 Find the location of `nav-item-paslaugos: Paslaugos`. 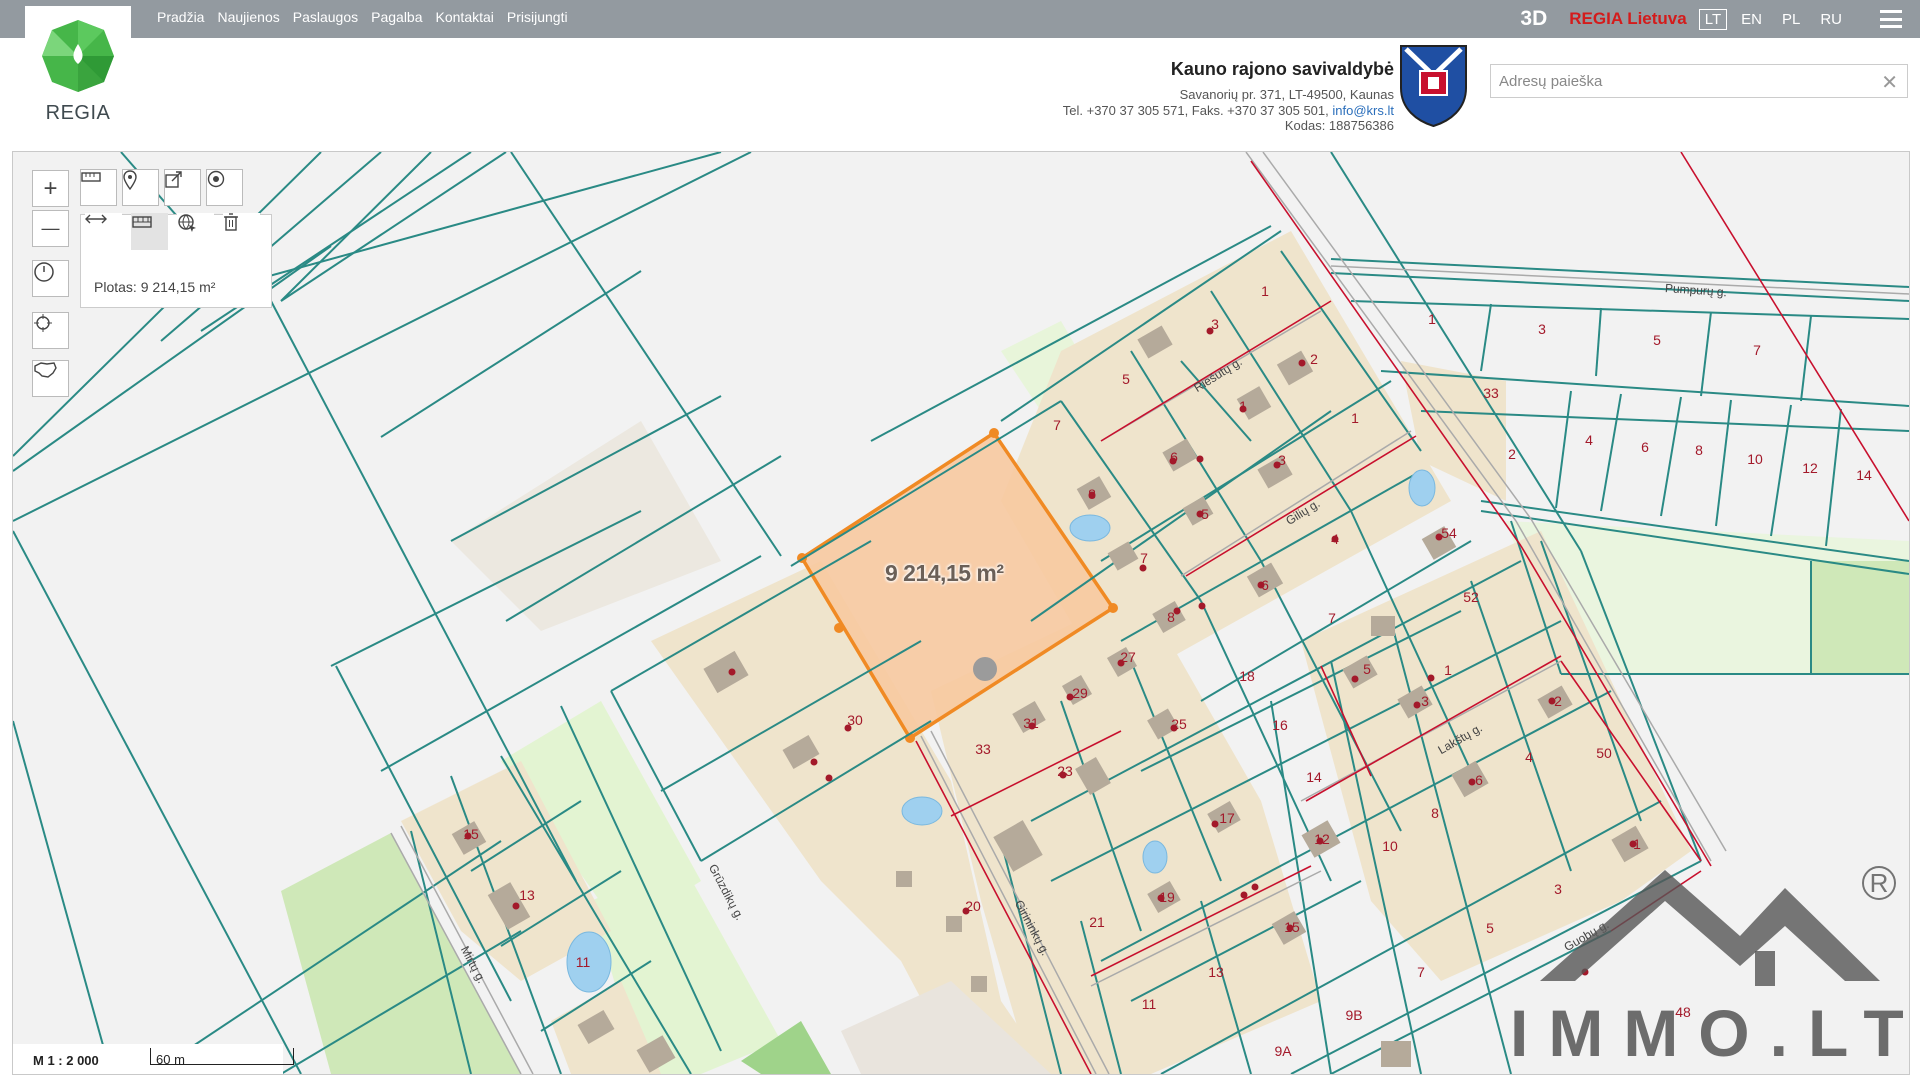

nav-item-paslaugos: Paslaugos is located at coordinates (325, 17).